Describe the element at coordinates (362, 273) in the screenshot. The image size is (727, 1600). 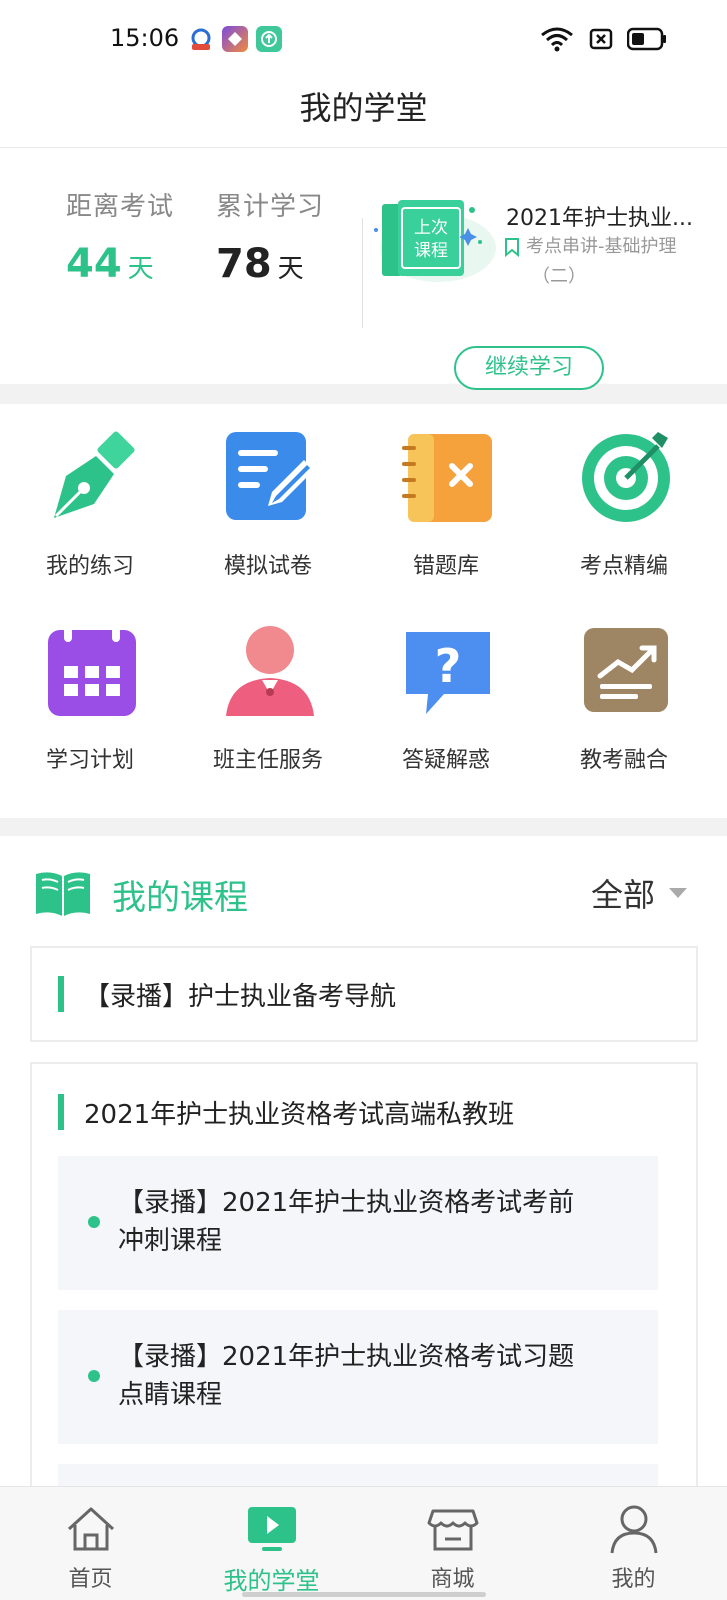
I see `stats-divider` at that location.